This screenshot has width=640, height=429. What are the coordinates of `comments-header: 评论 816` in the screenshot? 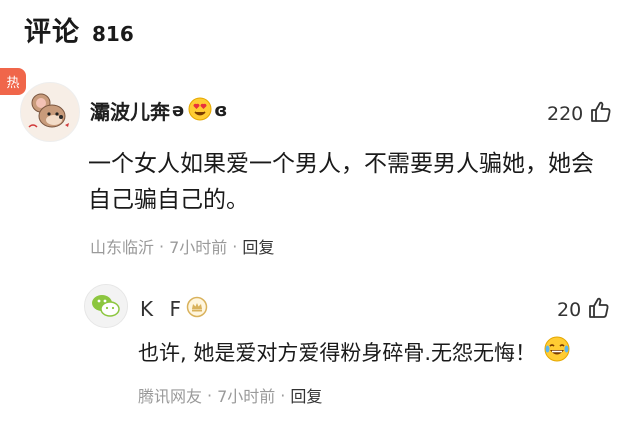 It's located at (79, 30).